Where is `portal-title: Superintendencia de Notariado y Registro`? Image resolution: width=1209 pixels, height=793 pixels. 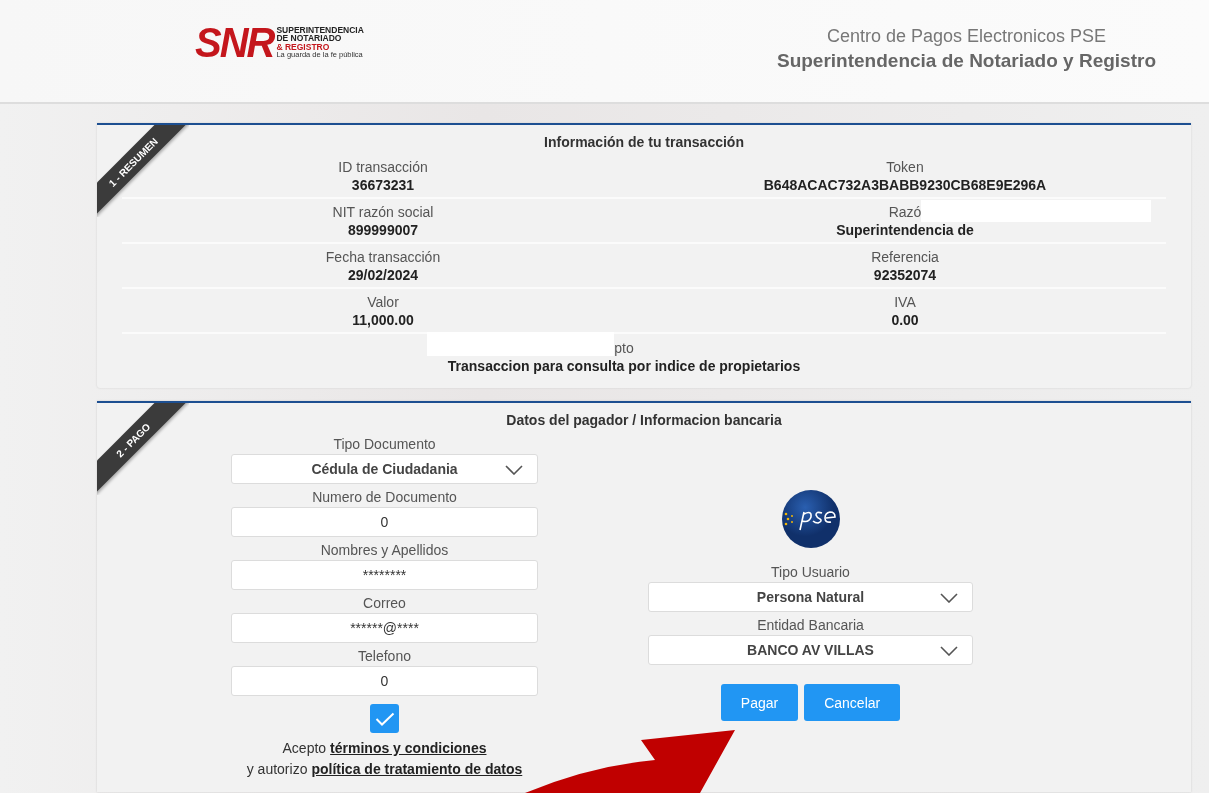 portal-title: Superintendencia de Notariado y Registro is located at coordinates (966, 61).